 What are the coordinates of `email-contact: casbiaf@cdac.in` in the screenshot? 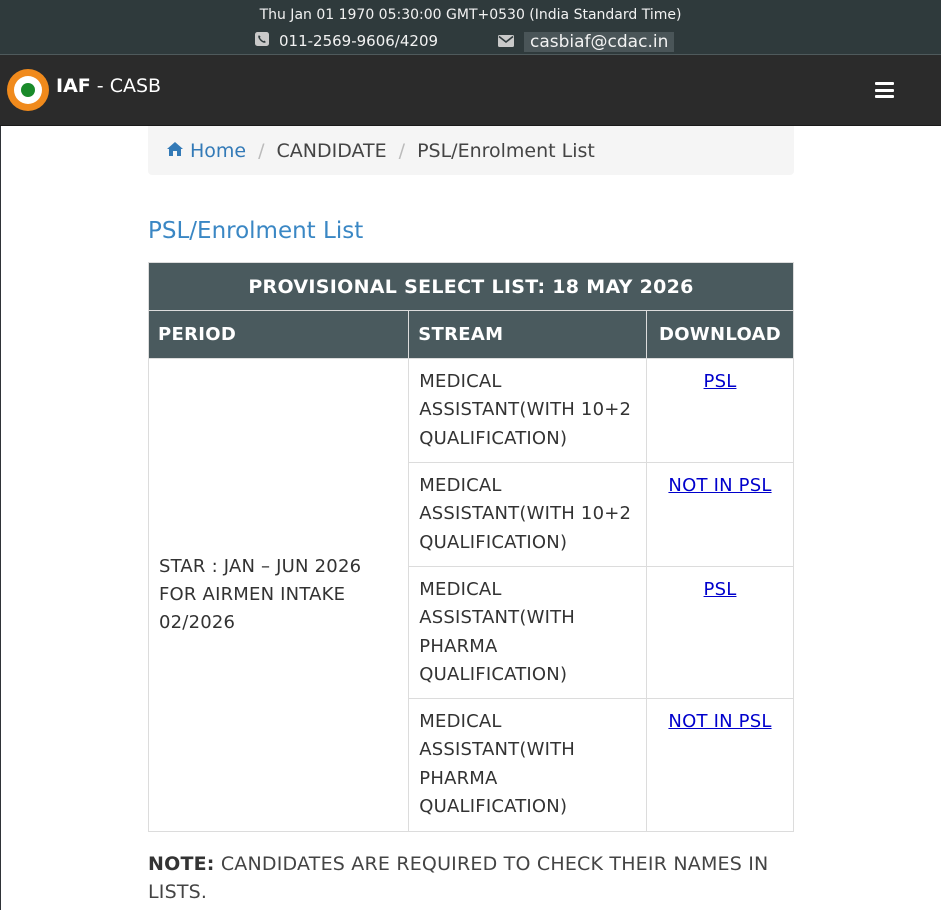 It's located at (586, 42).